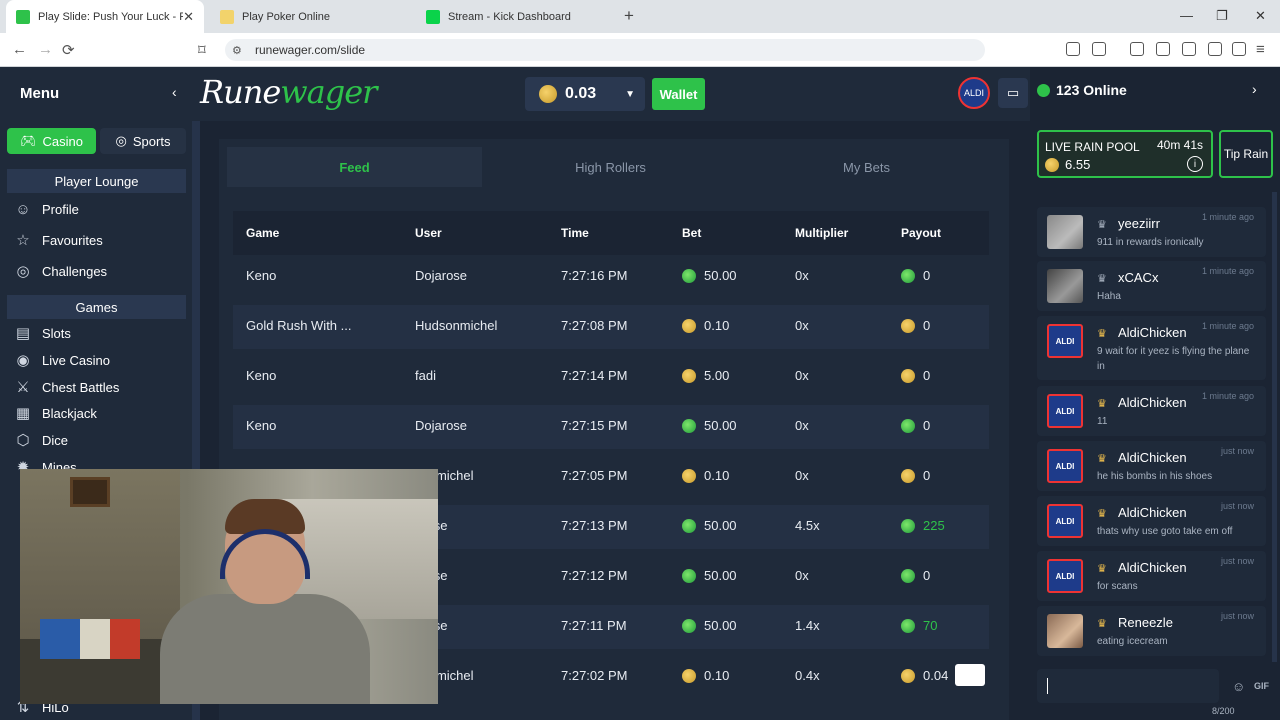 This screenshot has height=720, width=1280. I want to click on site-info-icon: ⚙, so click(237, 50).